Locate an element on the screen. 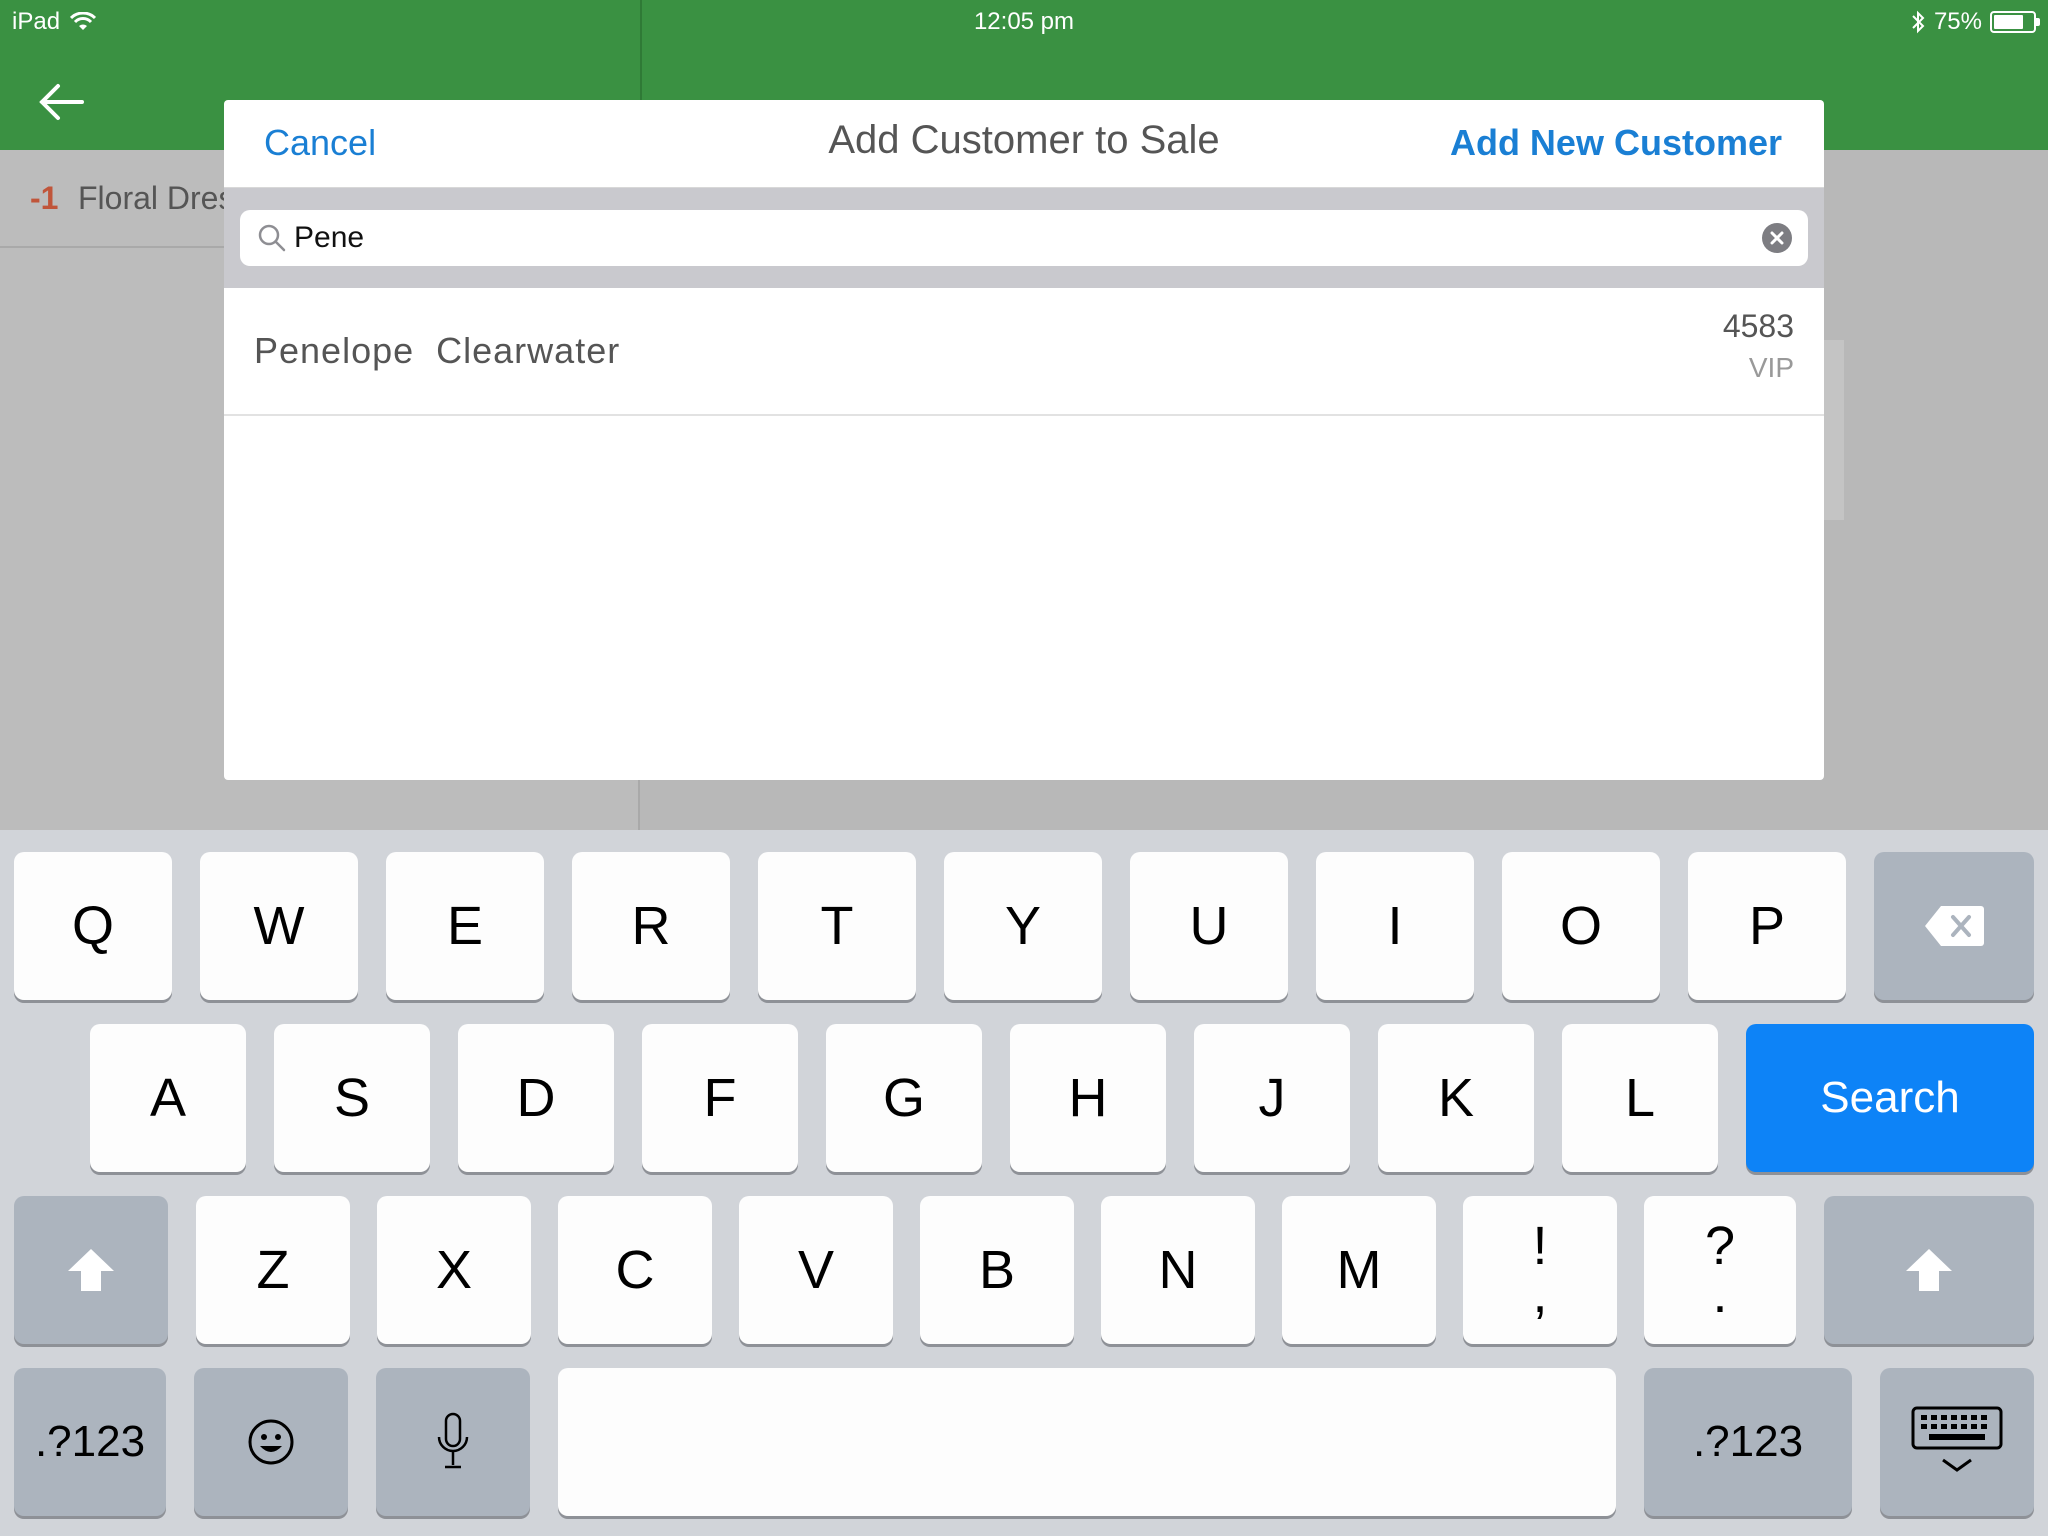 This screenshot has height=1536, width=2048. key-j: J is located at coordinates (1272, 1098).